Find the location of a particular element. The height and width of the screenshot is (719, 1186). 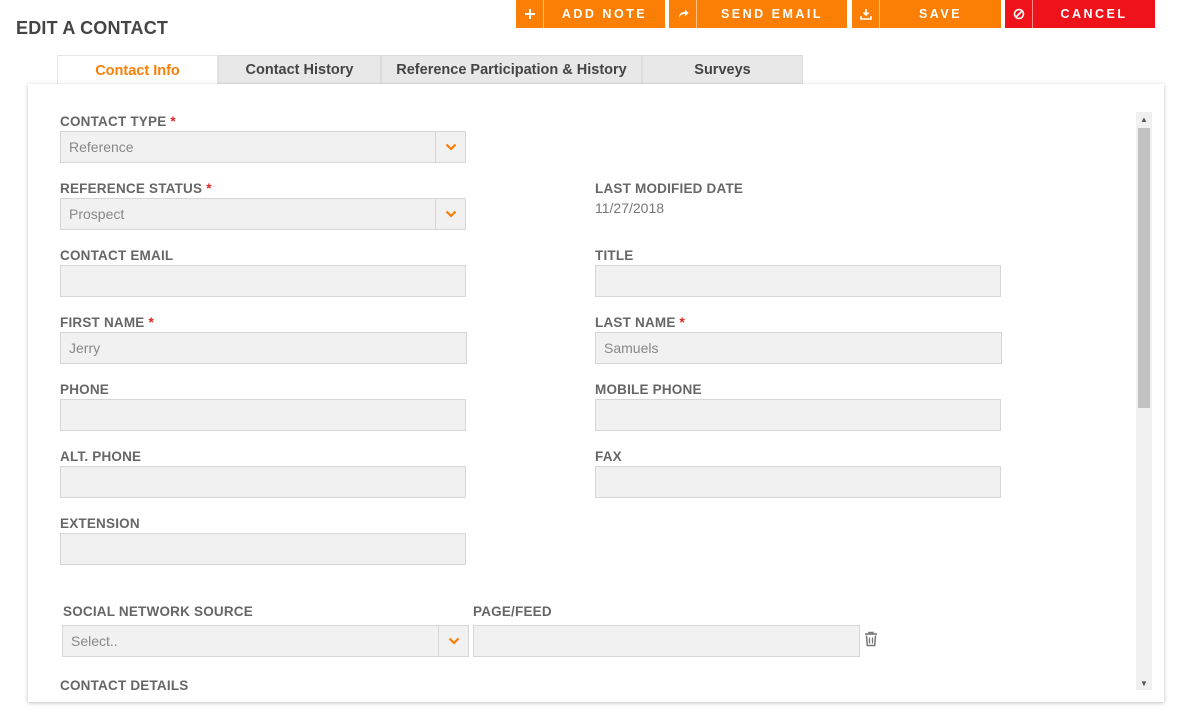

last-modified-value: 11/27/2018 is located at coordinates (630, 208).